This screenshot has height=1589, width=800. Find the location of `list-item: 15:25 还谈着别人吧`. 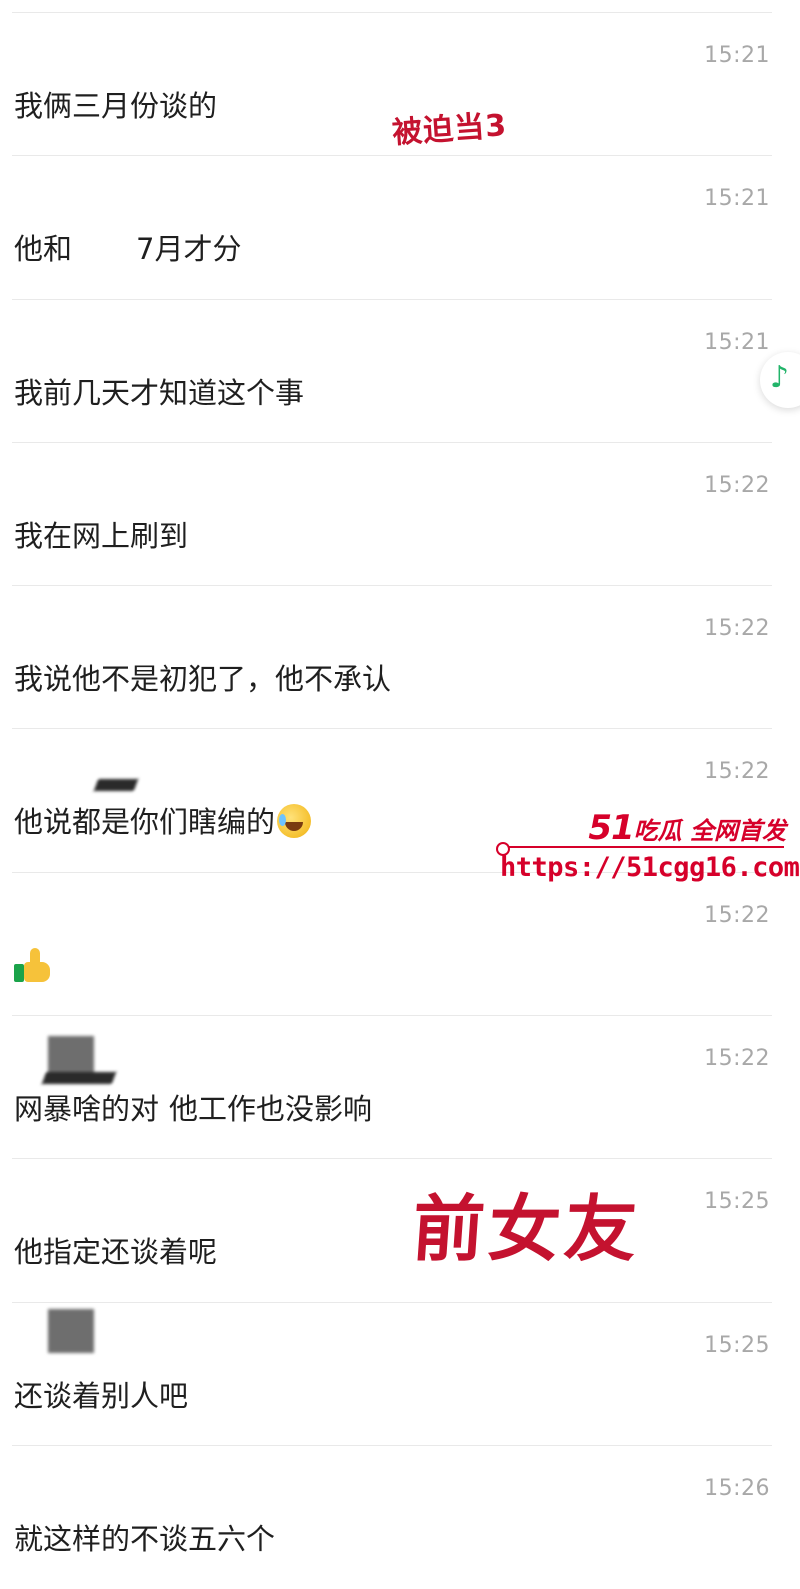

list-item: 15:25 还谈着别人吧 is located at coordinates (400, 1374).